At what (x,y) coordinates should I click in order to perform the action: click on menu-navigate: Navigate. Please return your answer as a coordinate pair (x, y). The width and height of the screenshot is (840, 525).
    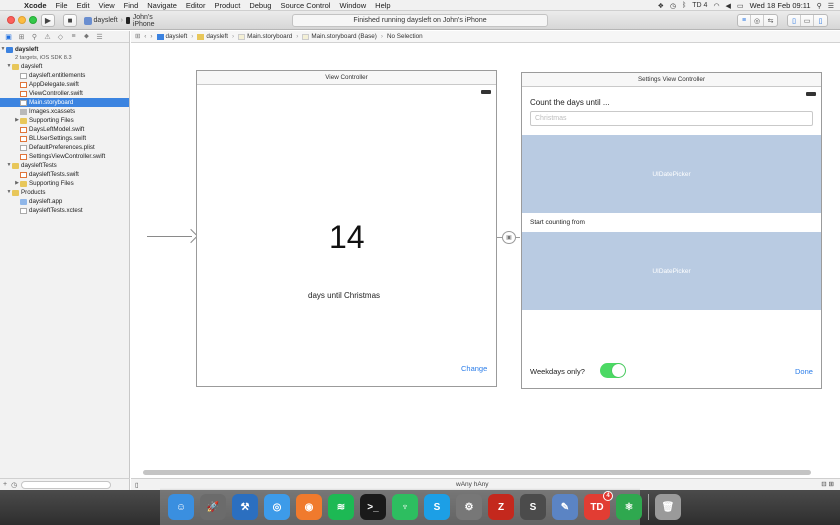
    Looking at the image, I should click on (162, 5).